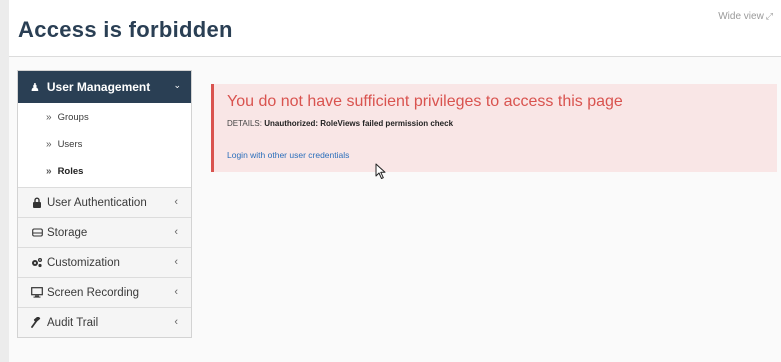 The image size is (781, 362). I want to click on submenu-item-users: » Users, so click(104, 144).